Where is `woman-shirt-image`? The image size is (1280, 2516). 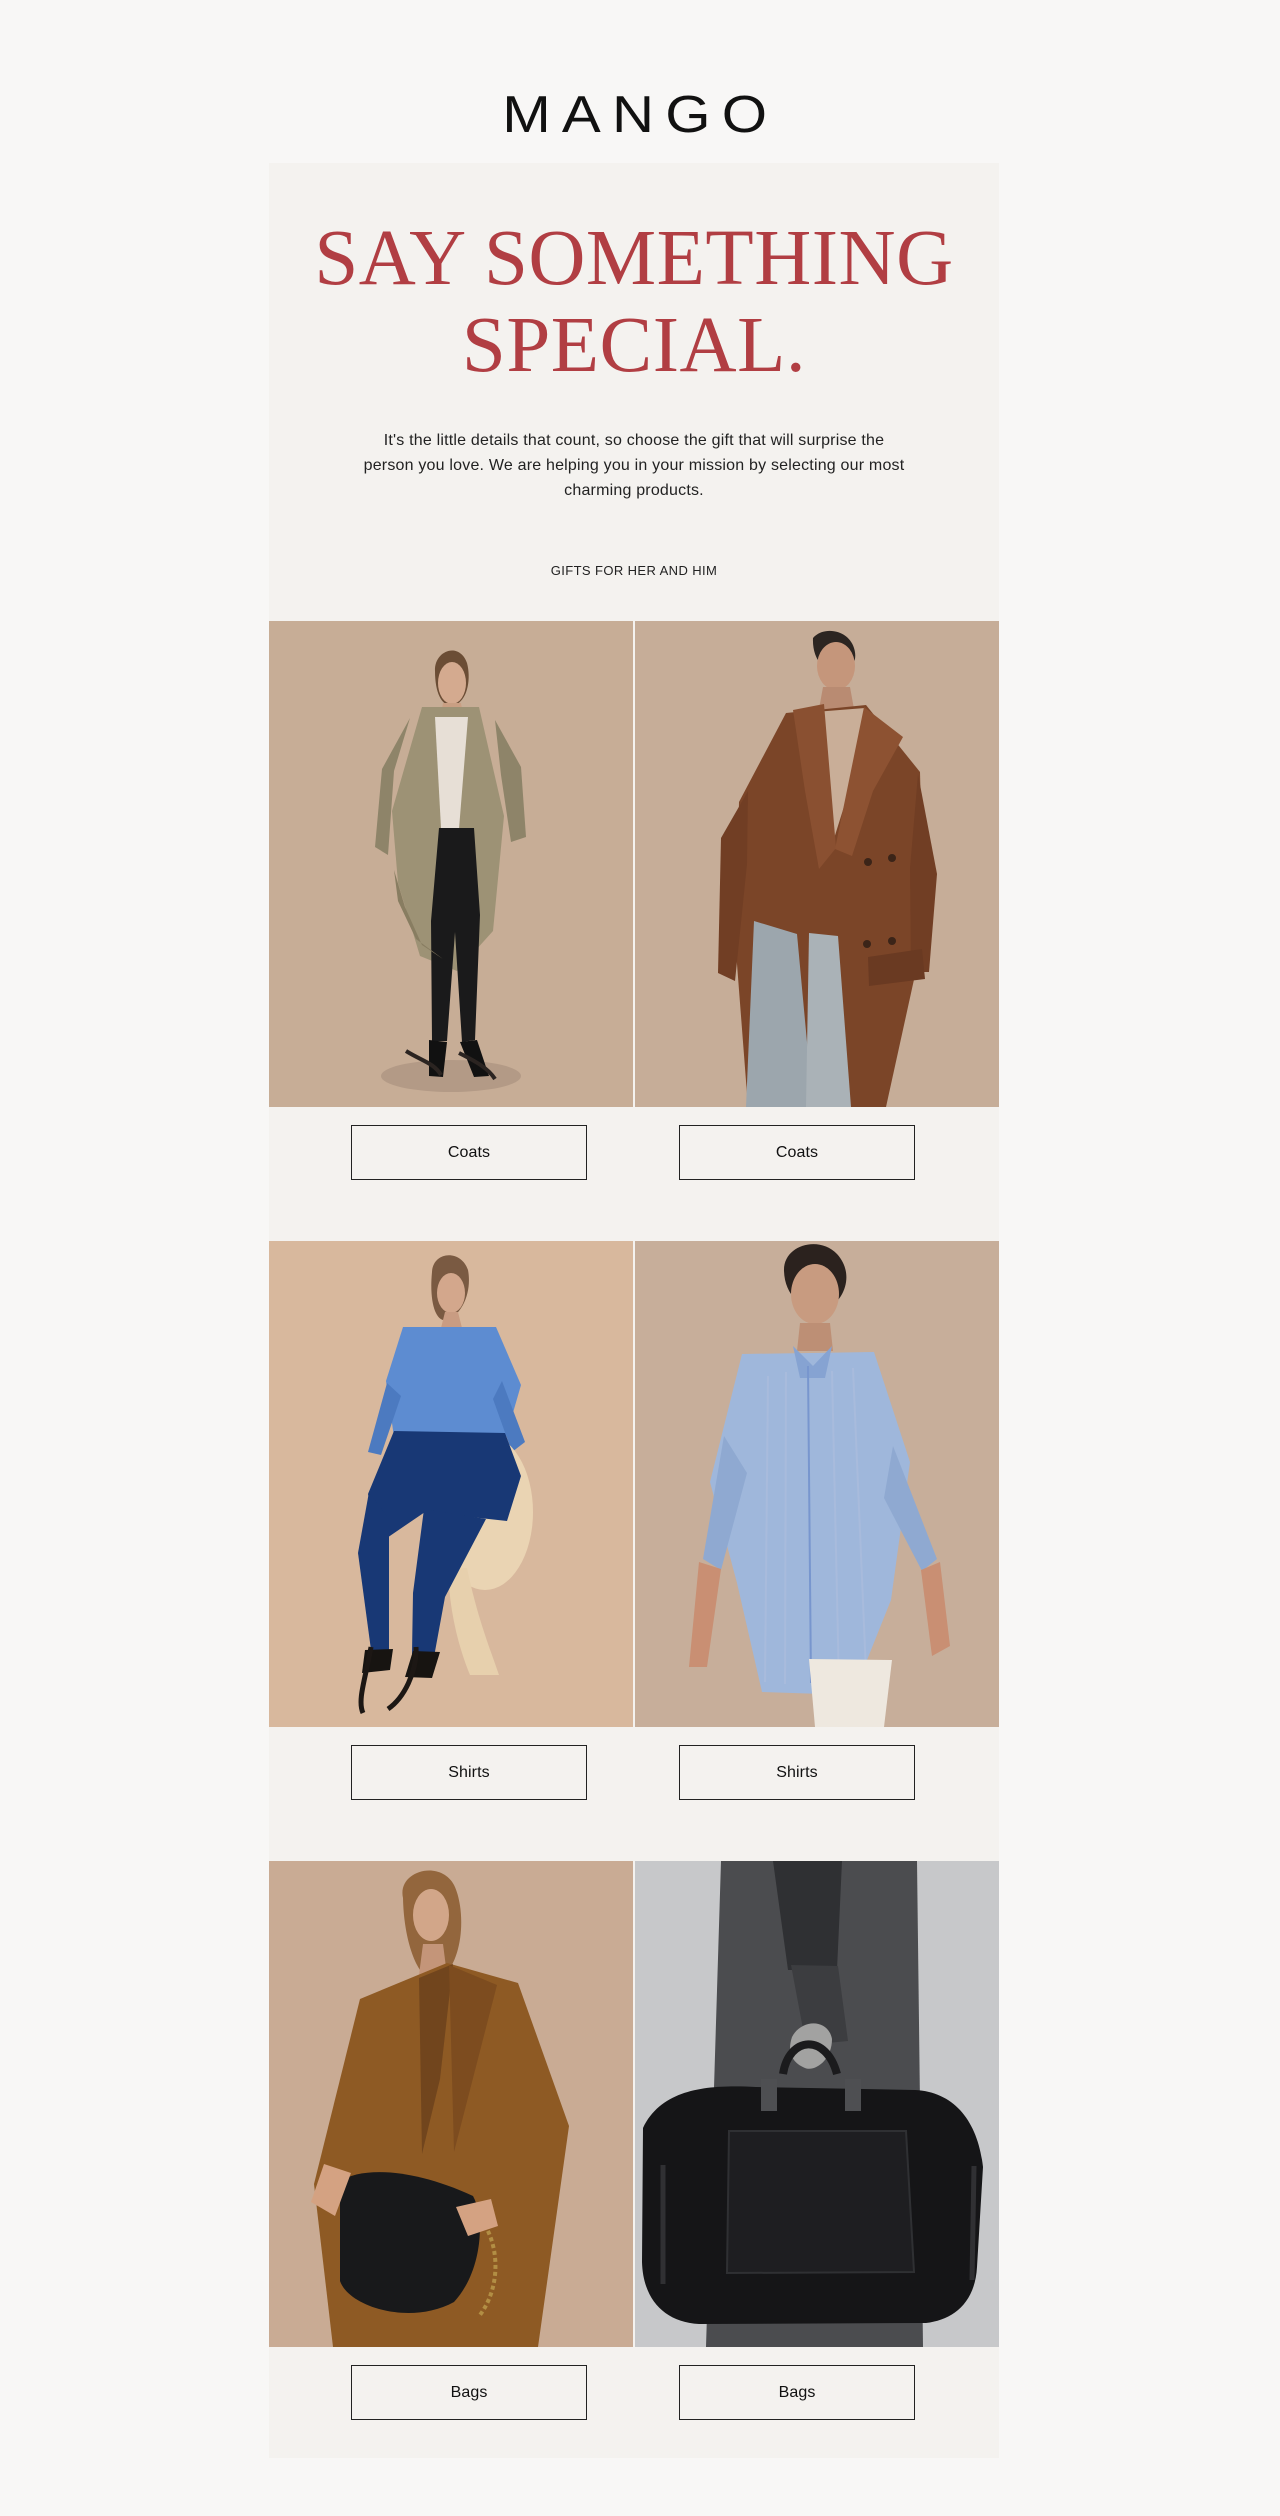
woman-shirt-image is located at coordinates (451, 1484).